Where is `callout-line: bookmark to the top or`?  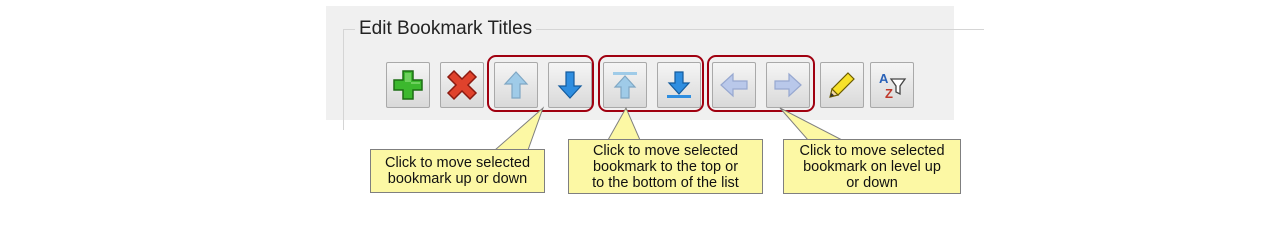
callout-line: bookmark to the top or is located at coordinates (665, 166).